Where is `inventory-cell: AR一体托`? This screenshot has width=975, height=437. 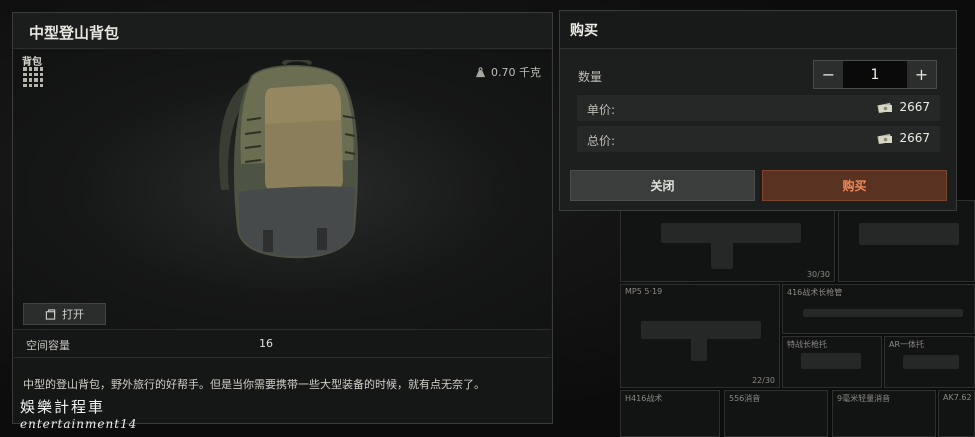 inventory-cell: AR一体托 is located at coordinates (929, 362).